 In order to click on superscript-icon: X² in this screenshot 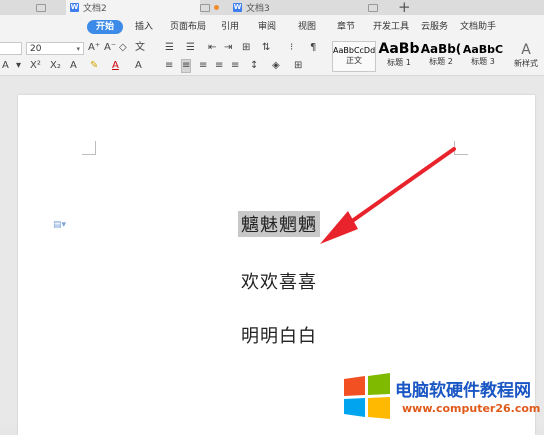, I will do `click(35, 66)`.